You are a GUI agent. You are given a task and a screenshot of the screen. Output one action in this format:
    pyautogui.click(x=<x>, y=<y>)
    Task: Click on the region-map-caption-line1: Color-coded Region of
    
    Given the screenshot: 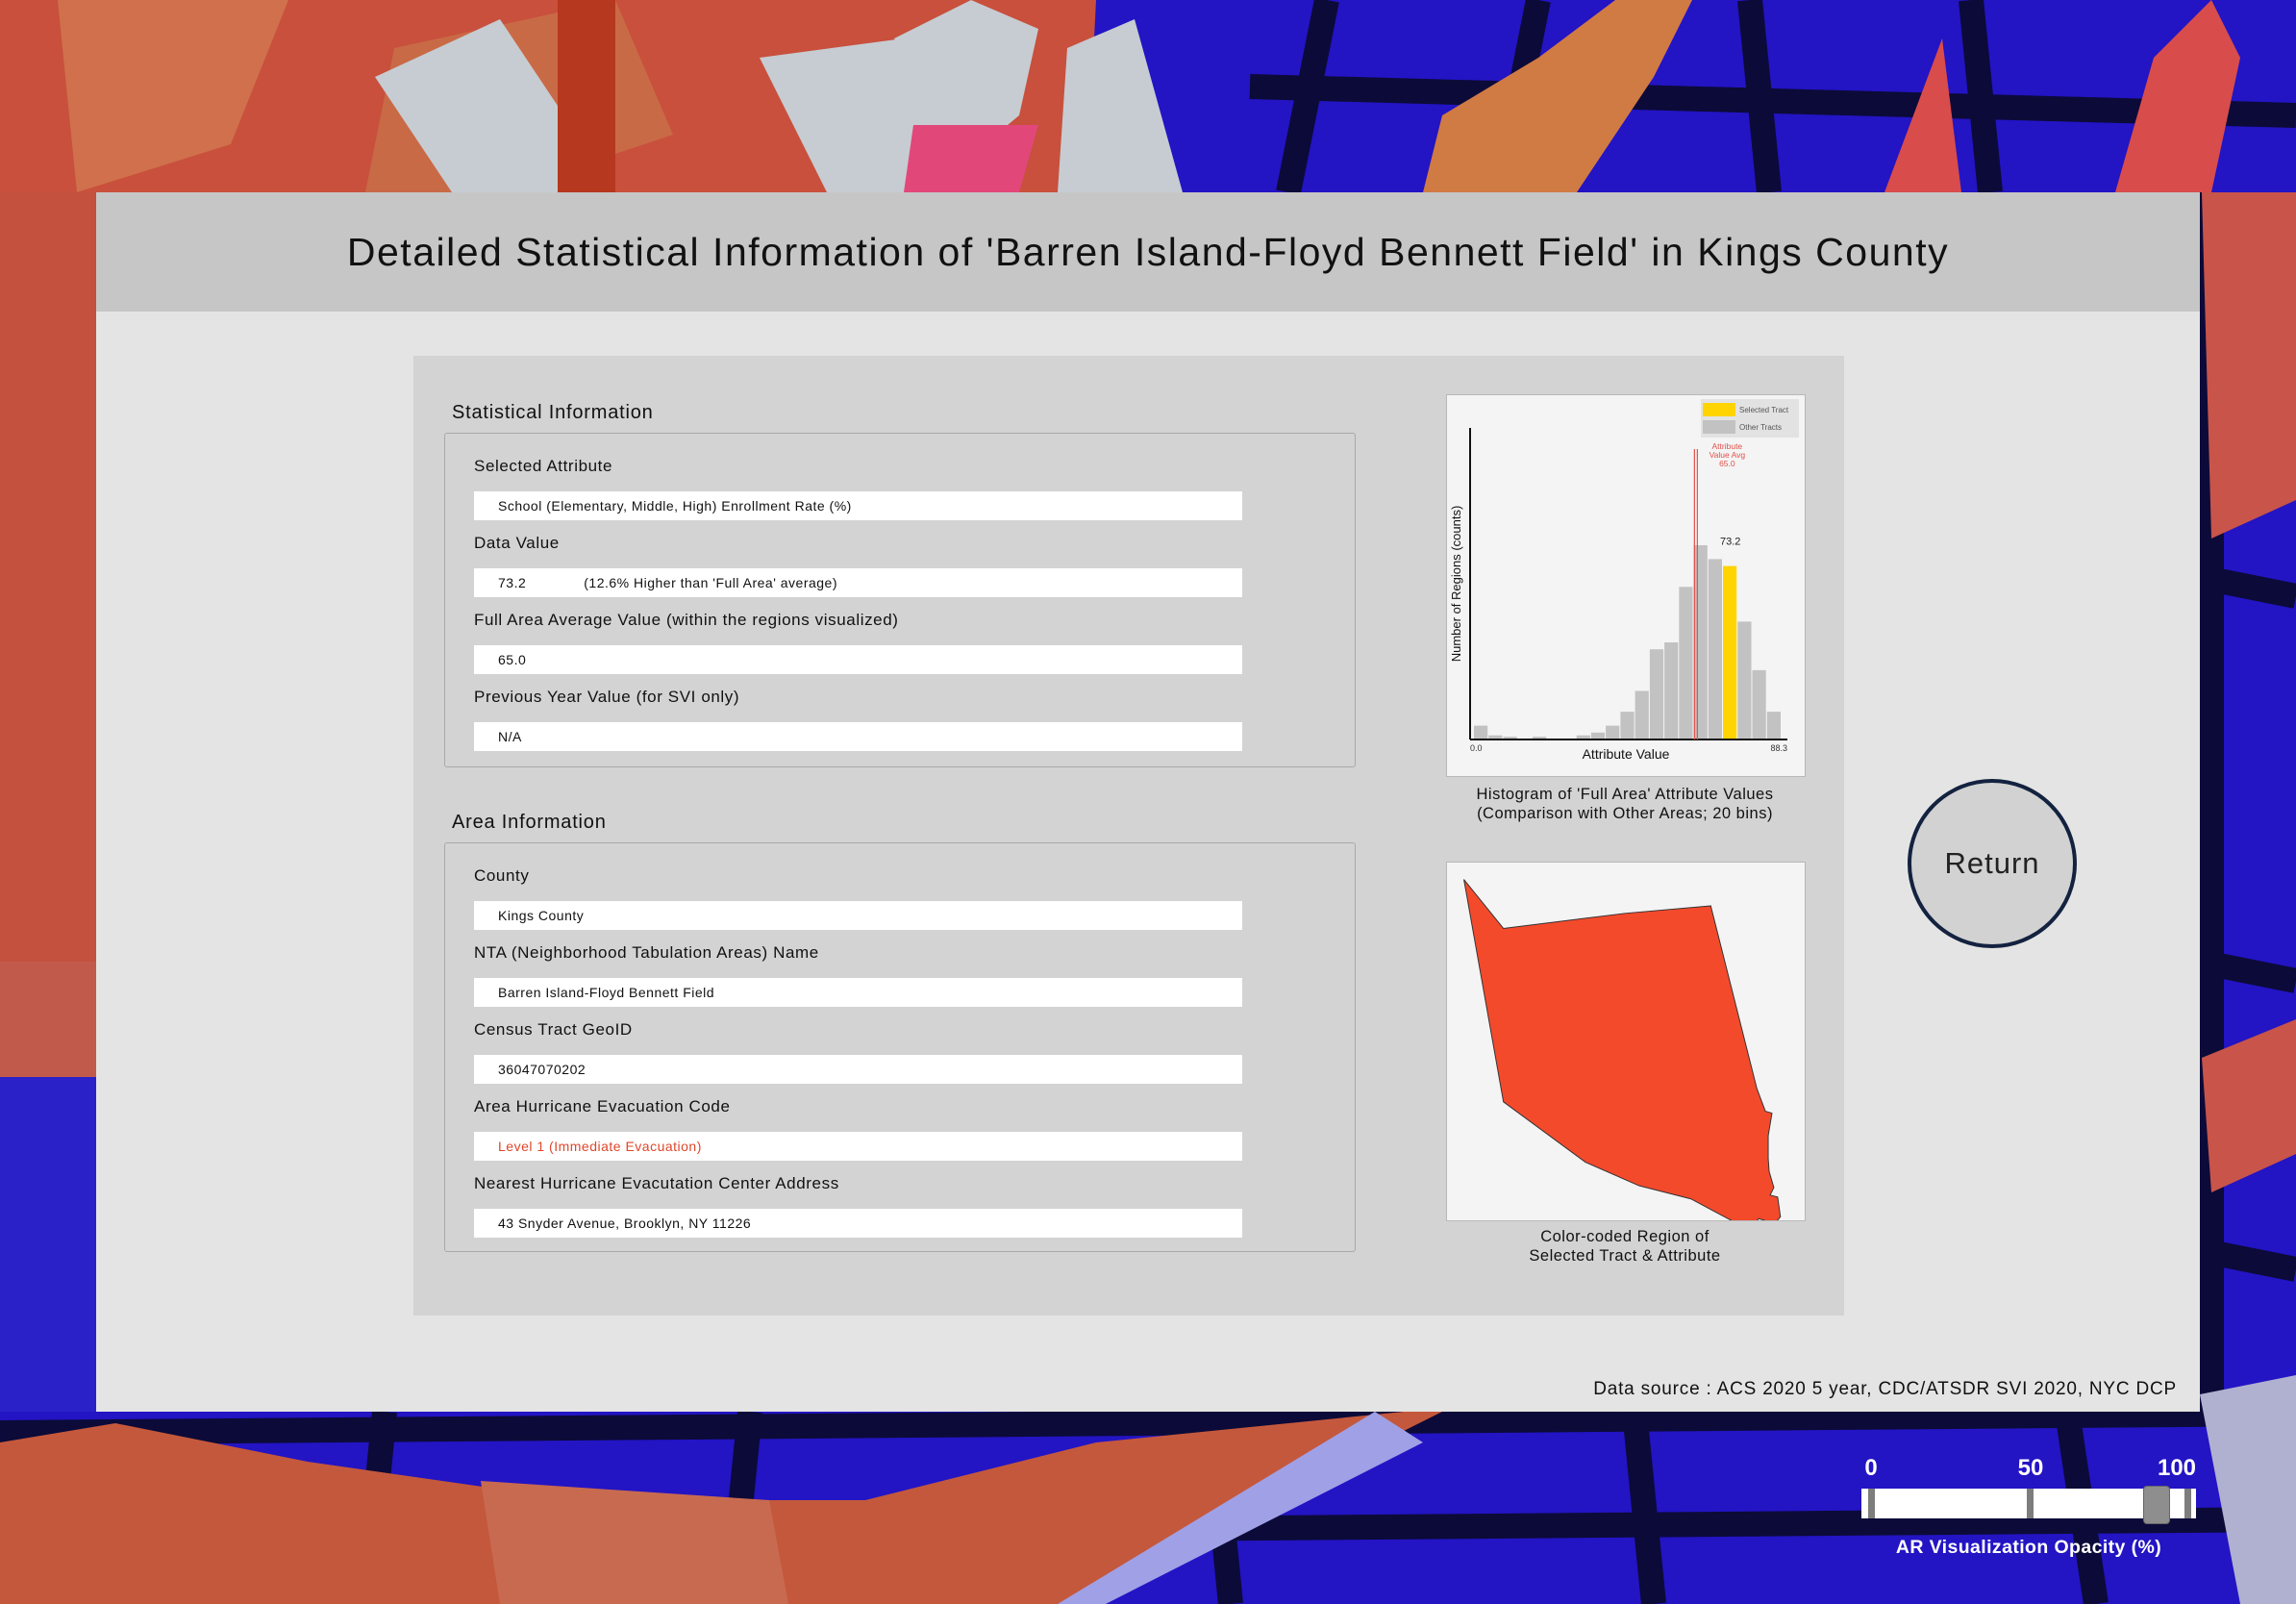 What is the action you would take?
    pyautogui.click(x=1625, y=1236)
    